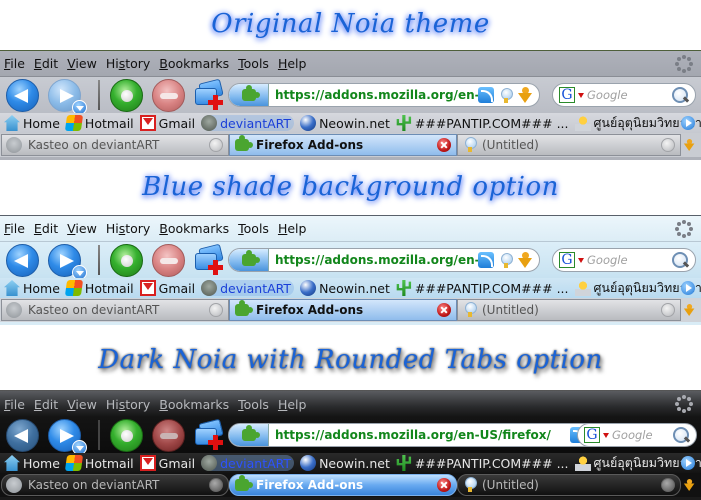 The image size is (701, 500). What do you see at coordinates (525, 260) in the screenshot?
I see `vote-icon` at bounding box center [525, 260].